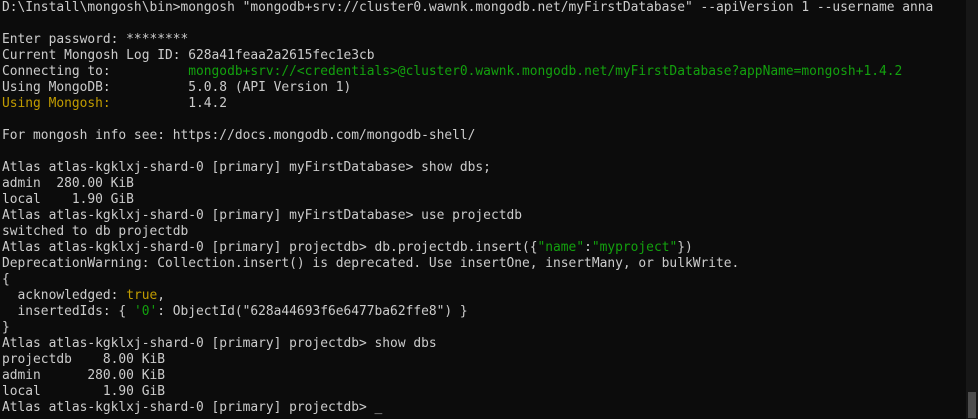 Image resolution: width=978 pixels, height=419 pixels. What do you see at coordinates (484, 360) in the screenshot?
I see `db-list-row: projectdb 8.00 KiB` at bounding box center [484, 360].